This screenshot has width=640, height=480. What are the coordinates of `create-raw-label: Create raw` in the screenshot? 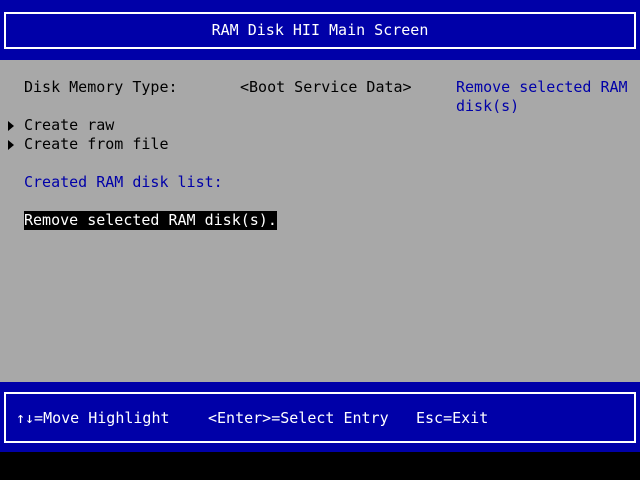 It's located at (69, 125).